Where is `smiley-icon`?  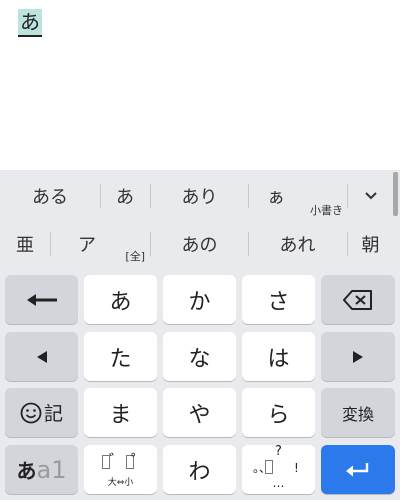
smiley-icon is located at coordinates (31, 412).